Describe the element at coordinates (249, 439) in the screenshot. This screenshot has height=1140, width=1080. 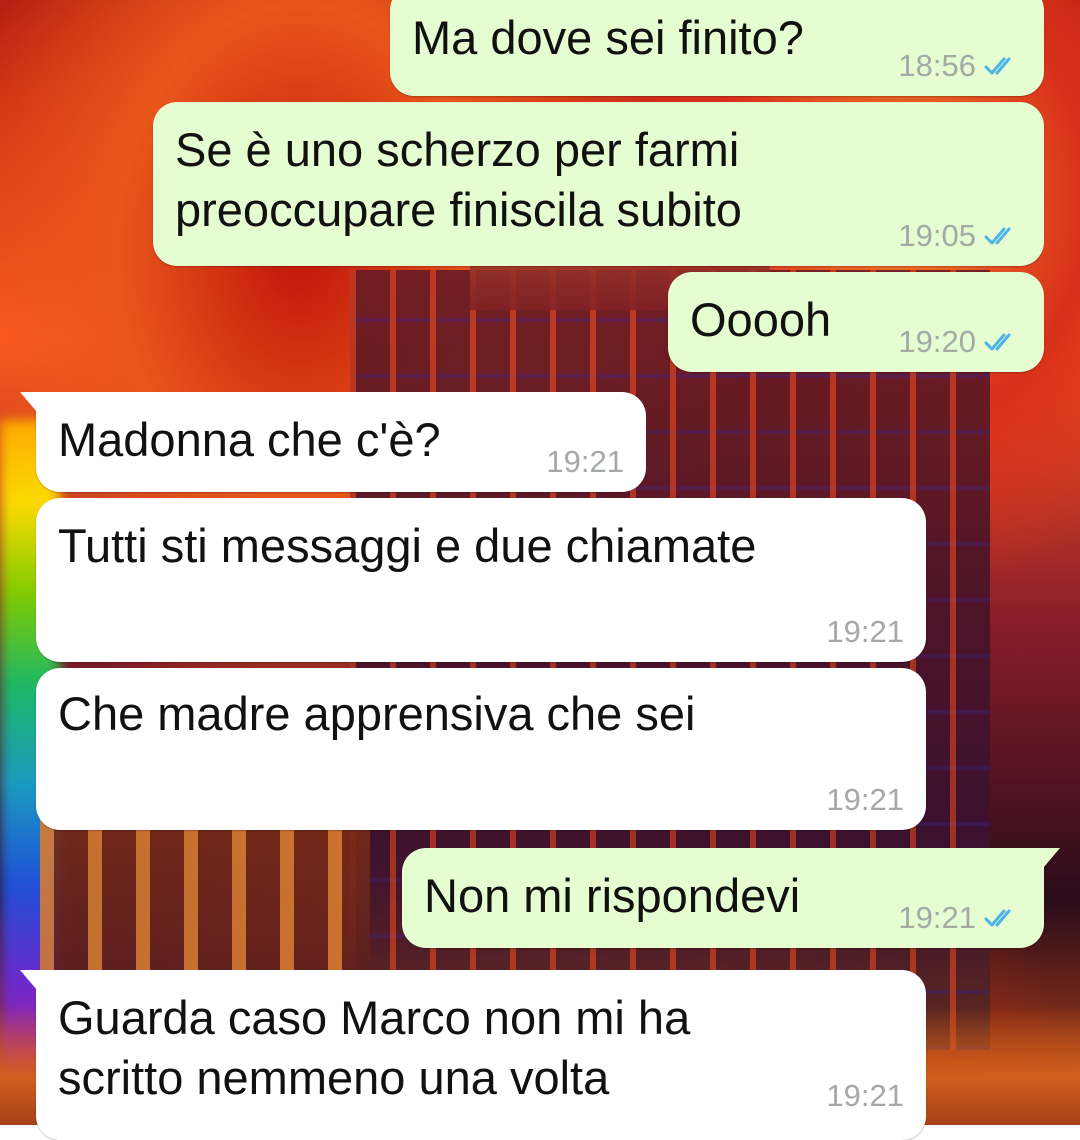
I see `message-text: Madonna che c'è?` at that location.